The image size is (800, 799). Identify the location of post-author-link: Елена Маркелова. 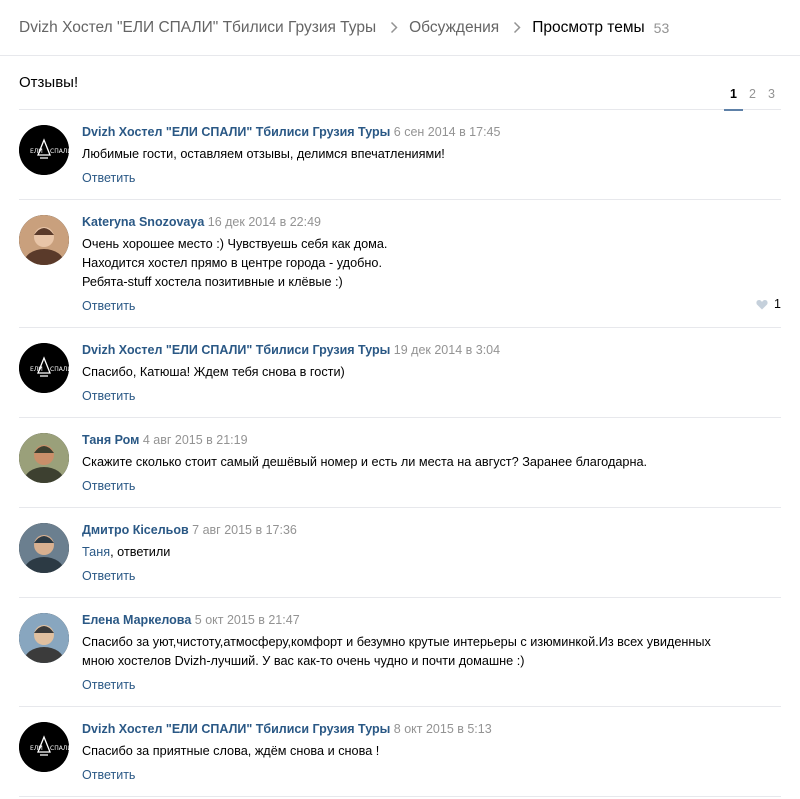
(136, 620).